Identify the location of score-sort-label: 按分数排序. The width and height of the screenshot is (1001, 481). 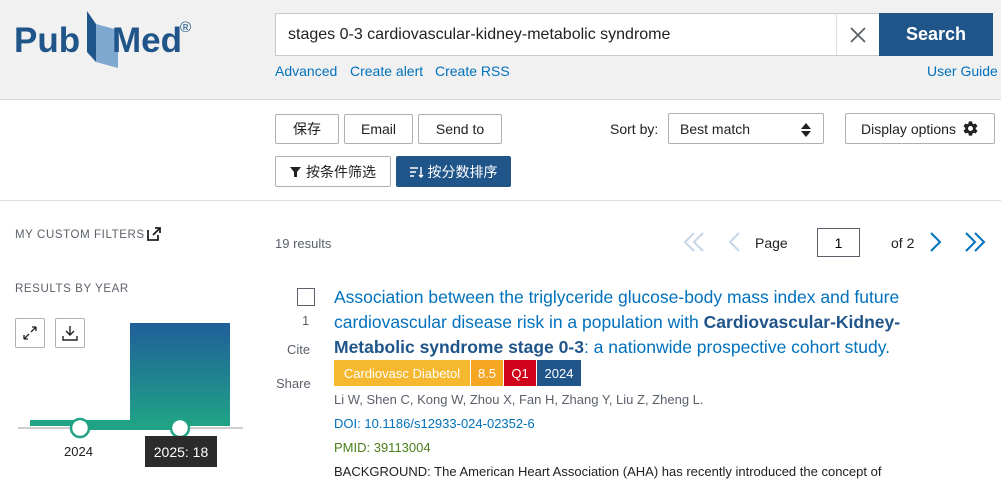
(462, 171).